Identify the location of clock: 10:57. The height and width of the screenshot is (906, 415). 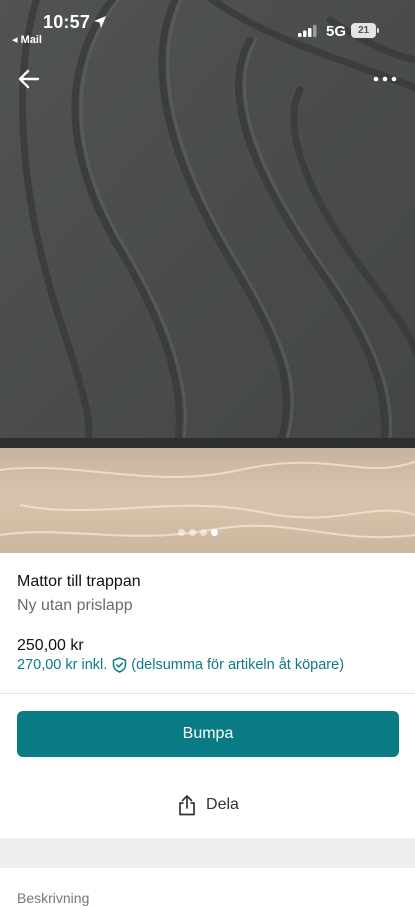
(67, 22).